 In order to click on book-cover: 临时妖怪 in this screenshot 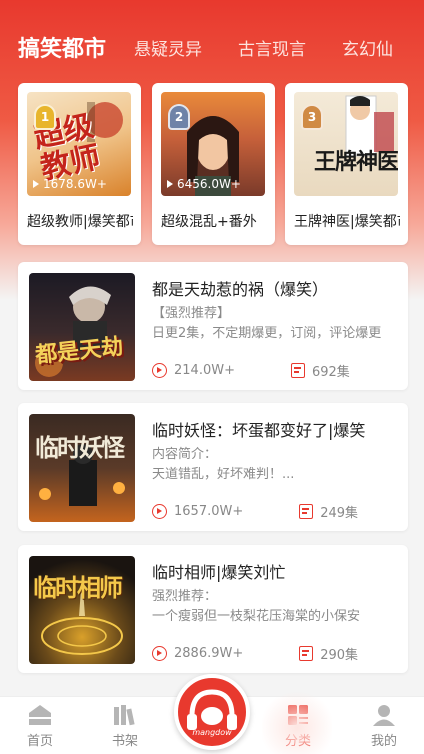, I will do `click(82, 468)`.